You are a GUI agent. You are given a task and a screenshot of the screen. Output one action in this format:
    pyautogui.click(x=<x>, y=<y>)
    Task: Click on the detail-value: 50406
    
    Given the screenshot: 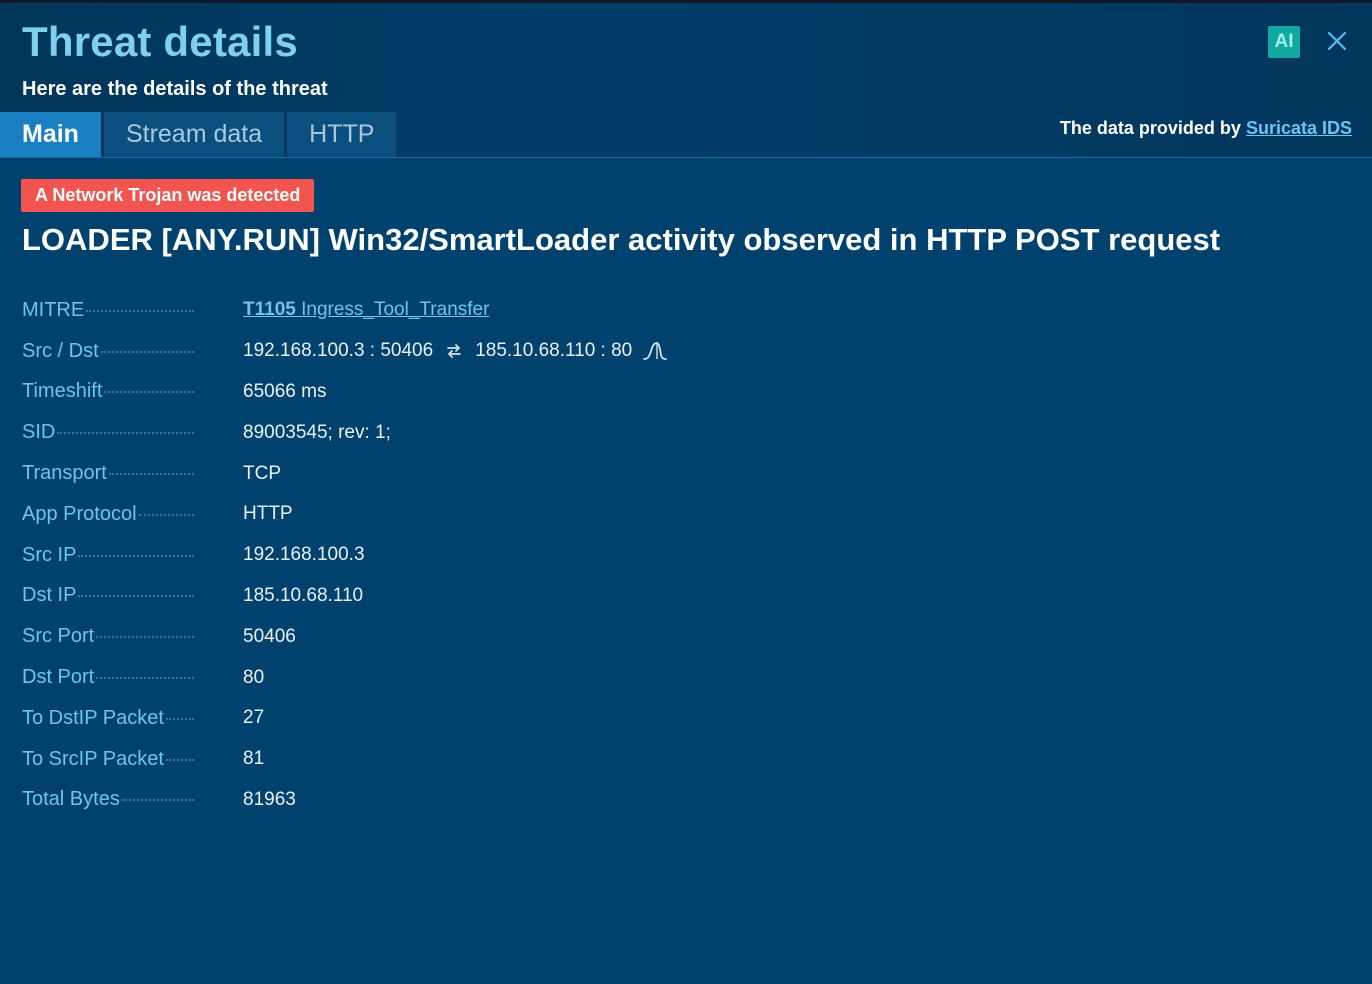 What is the action you would take?
    pyautogui.click(x=269, y=636)
    